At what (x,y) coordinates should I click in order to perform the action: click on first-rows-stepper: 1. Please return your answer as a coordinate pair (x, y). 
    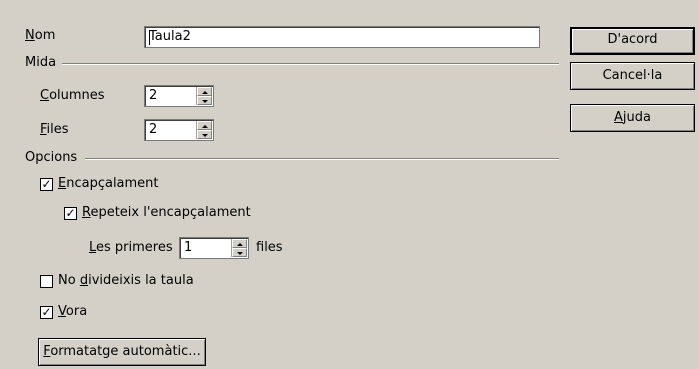
    Looking at the image, I should click on (214, 248).